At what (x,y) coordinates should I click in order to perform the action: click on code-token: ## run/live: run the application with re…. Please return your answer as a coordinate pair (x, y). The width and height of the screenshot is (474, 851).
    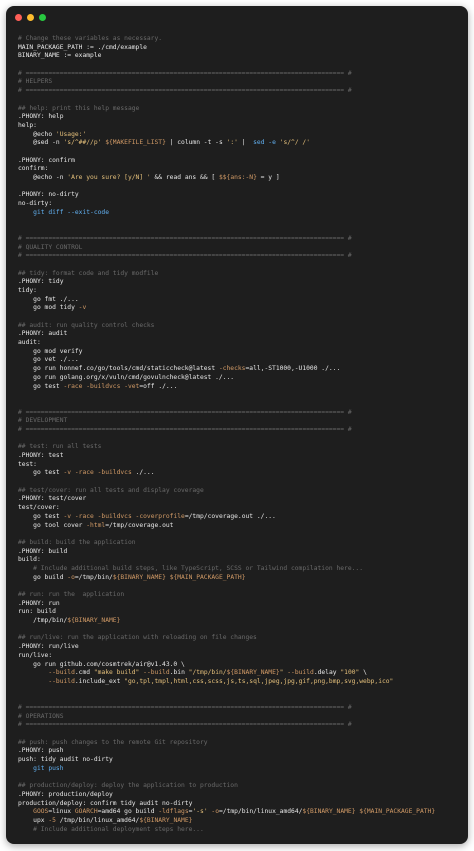
    Looking at the image, I should click on (137, 638).